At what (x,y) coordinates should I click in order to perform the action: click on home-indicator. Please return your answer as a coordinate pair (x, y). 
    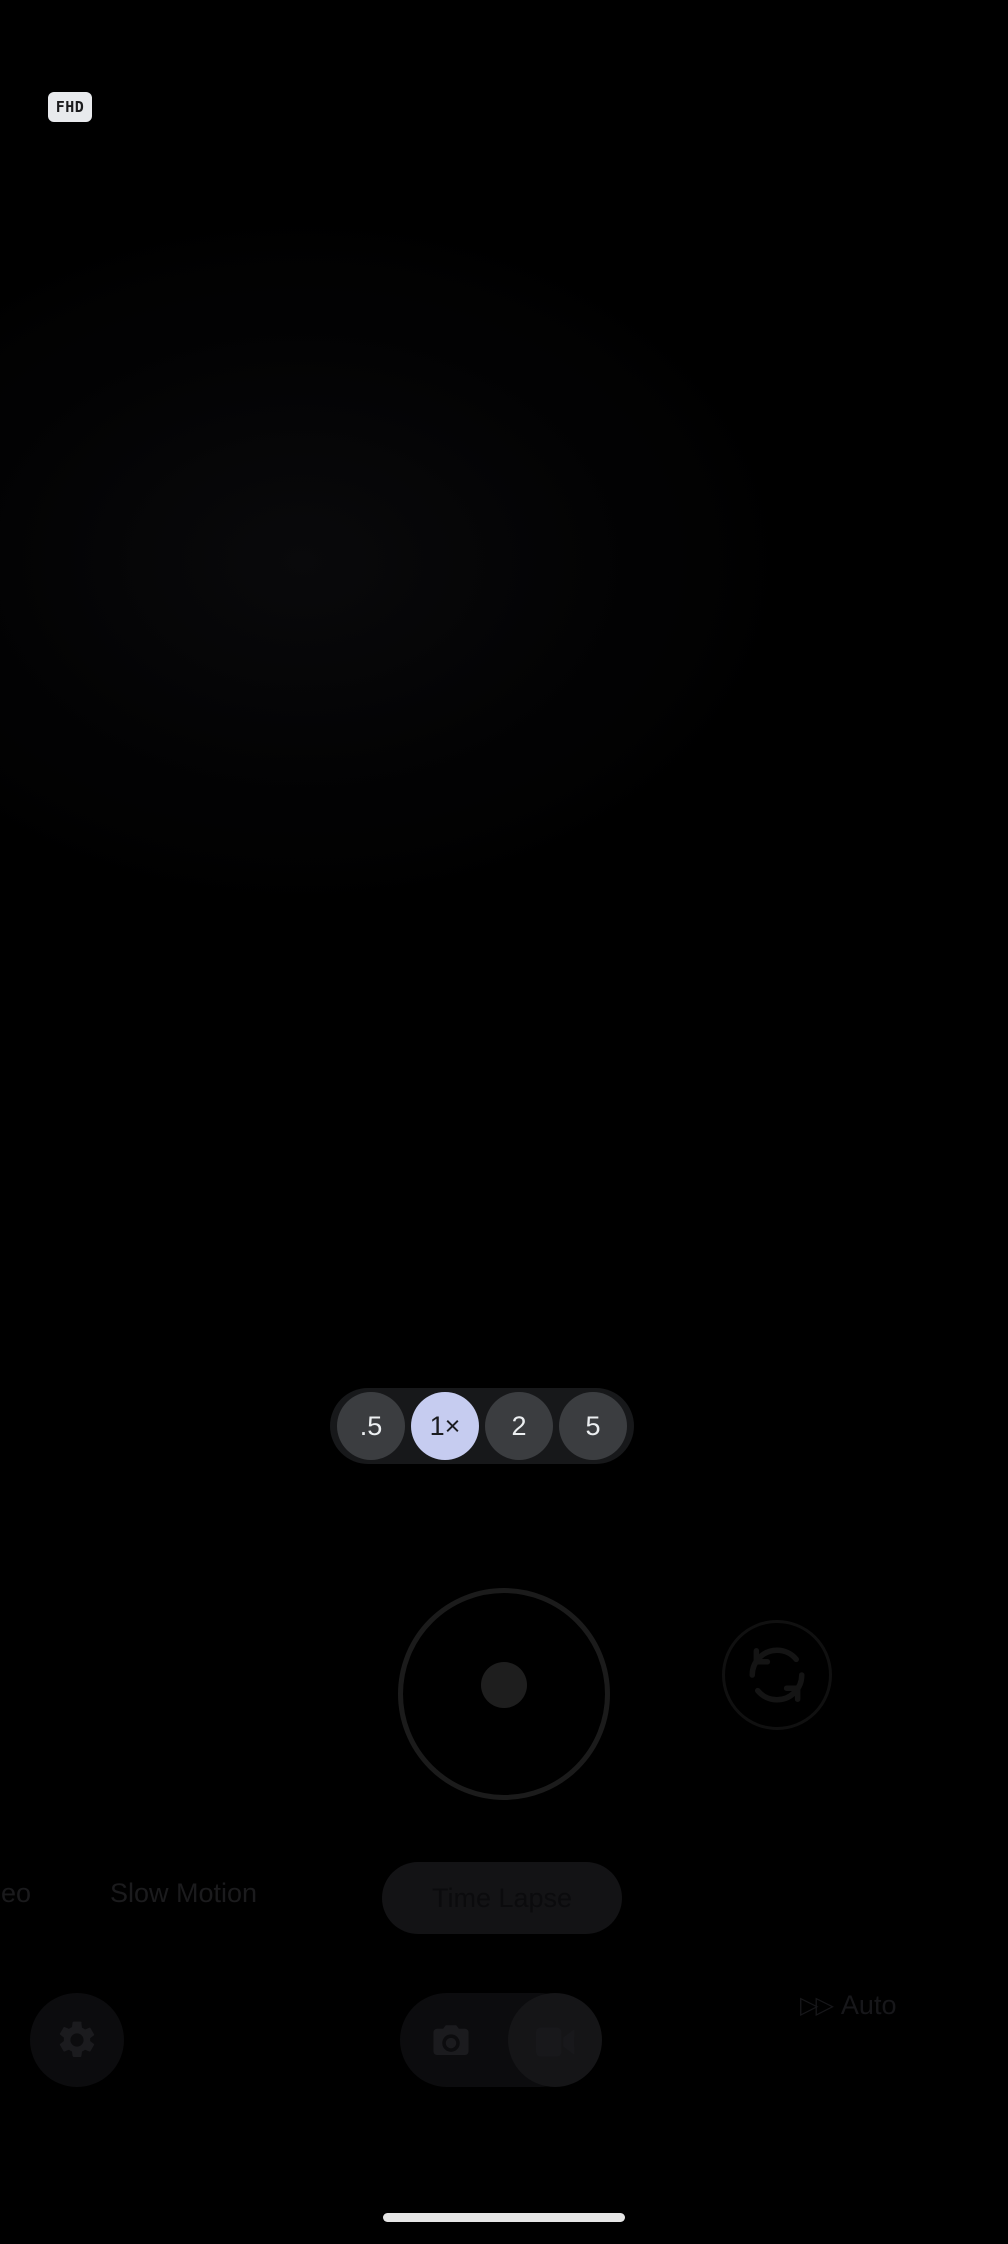
    Looking at the image, I should click on (504, 2217).